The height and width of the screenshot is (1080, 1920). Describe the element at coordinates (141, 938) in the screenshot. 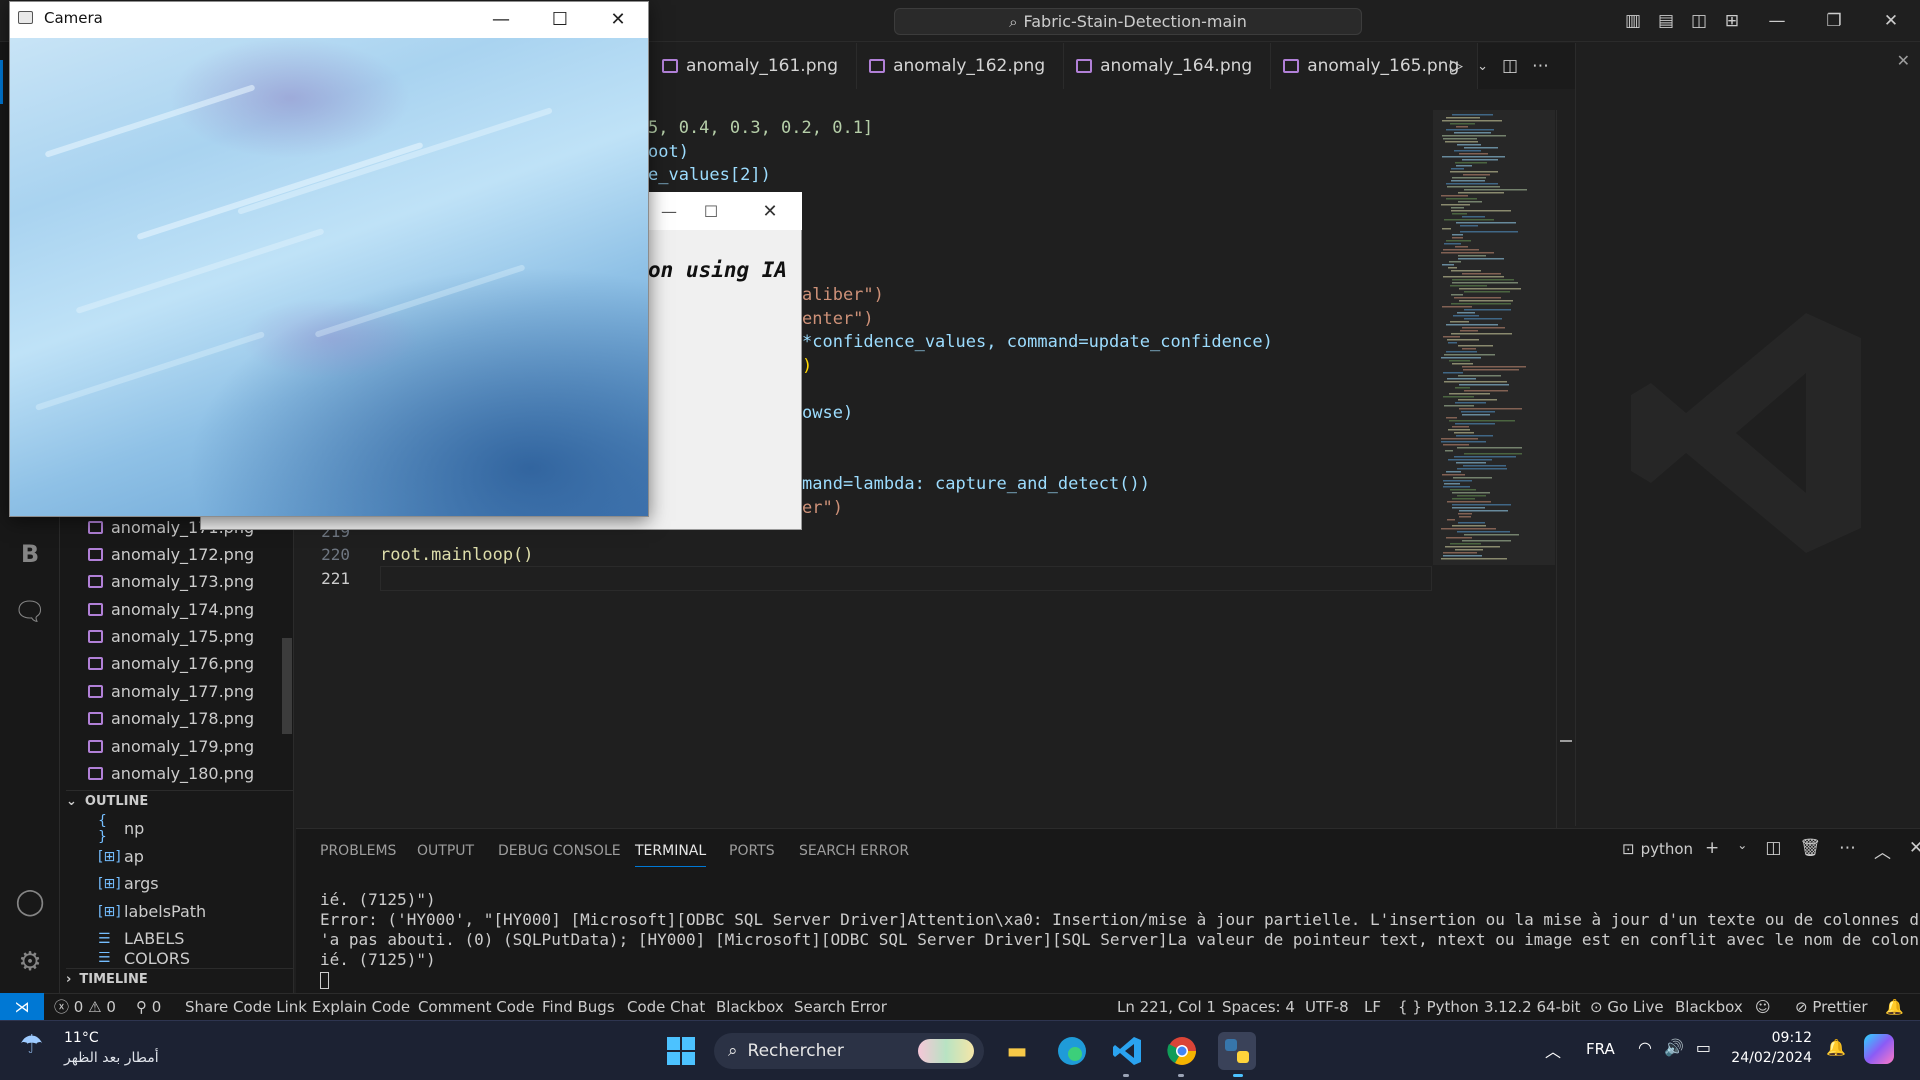

I see `outline-item: ☰ LABELS` at that location.